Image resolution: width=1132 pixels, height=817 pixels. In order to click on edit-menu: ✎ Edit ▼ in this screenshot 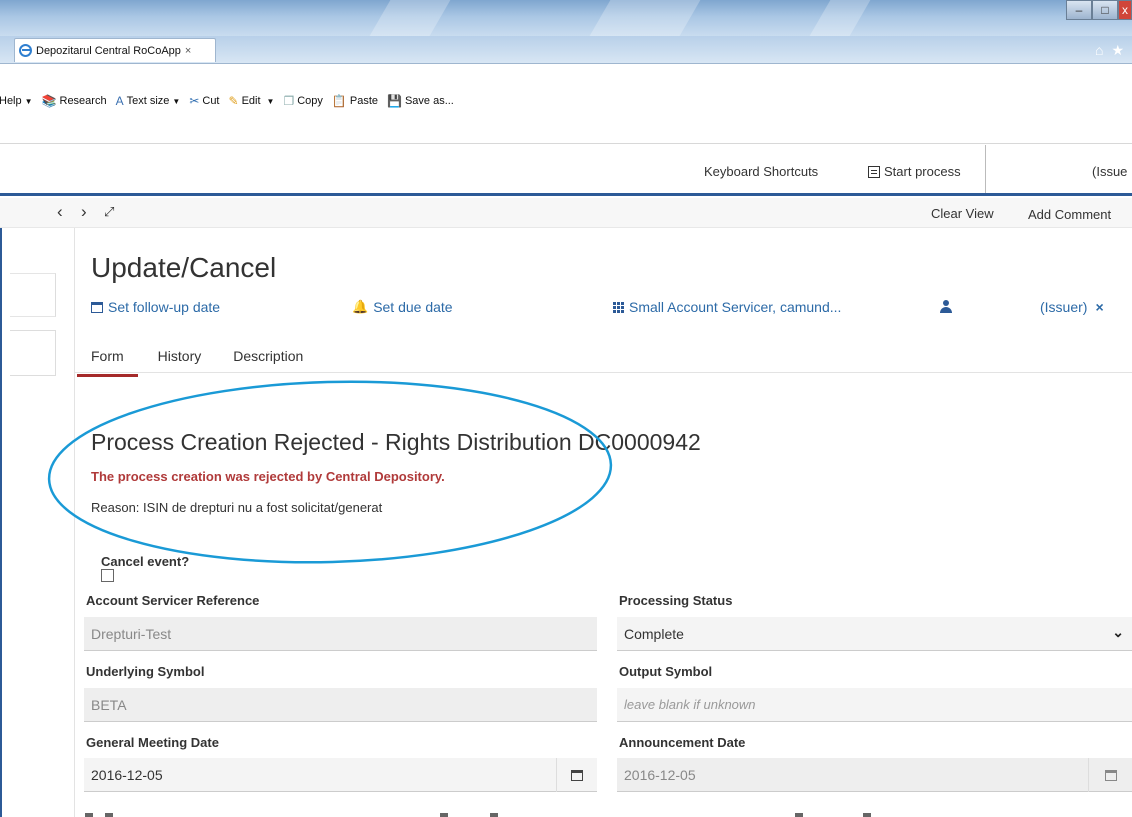, I will do `click(252, 101)`.